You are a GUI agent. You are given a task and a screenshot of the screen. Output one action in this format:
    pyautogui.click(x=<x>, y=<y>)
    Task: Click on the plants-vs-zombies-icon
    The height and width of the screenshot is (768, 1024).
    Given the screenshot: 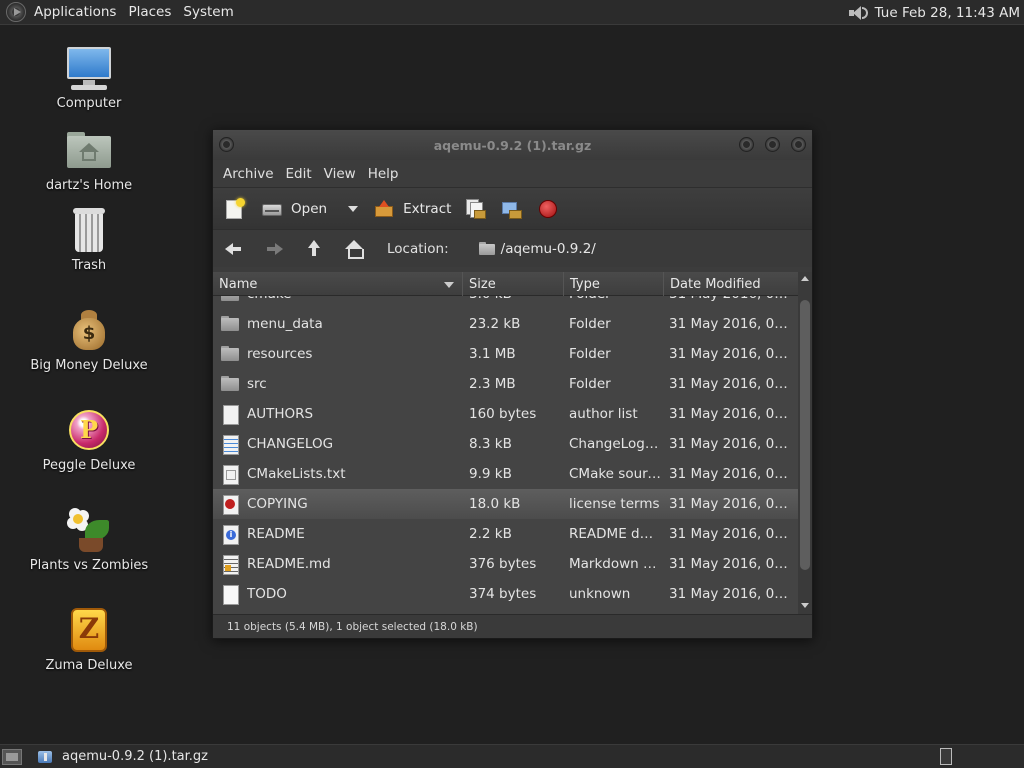 What is the action you would take?
    pyautogui.click(x=89, y=530)
    